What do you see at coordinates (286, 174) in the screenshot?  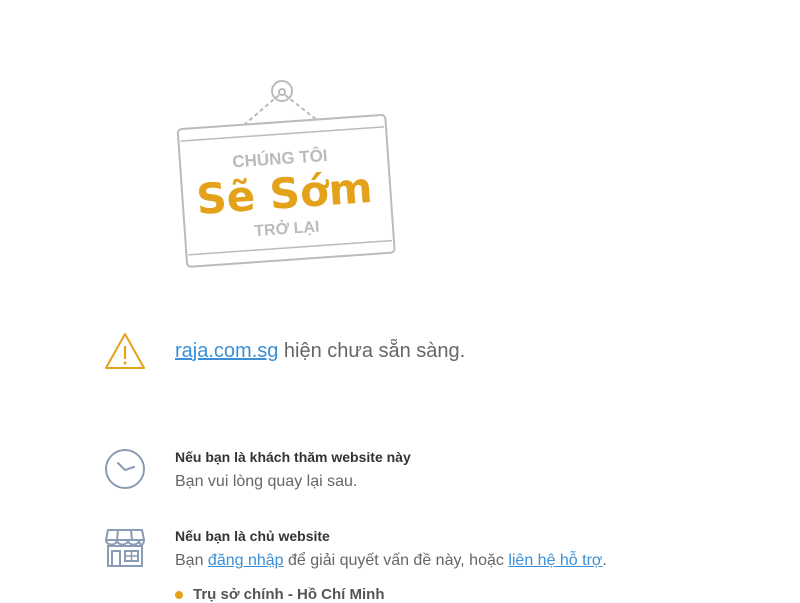 I see `coming-back-soon-sign: CHÚNG TÔI Sẽ Sớm TRỞ LẠI` at bounding box center [286, 174].